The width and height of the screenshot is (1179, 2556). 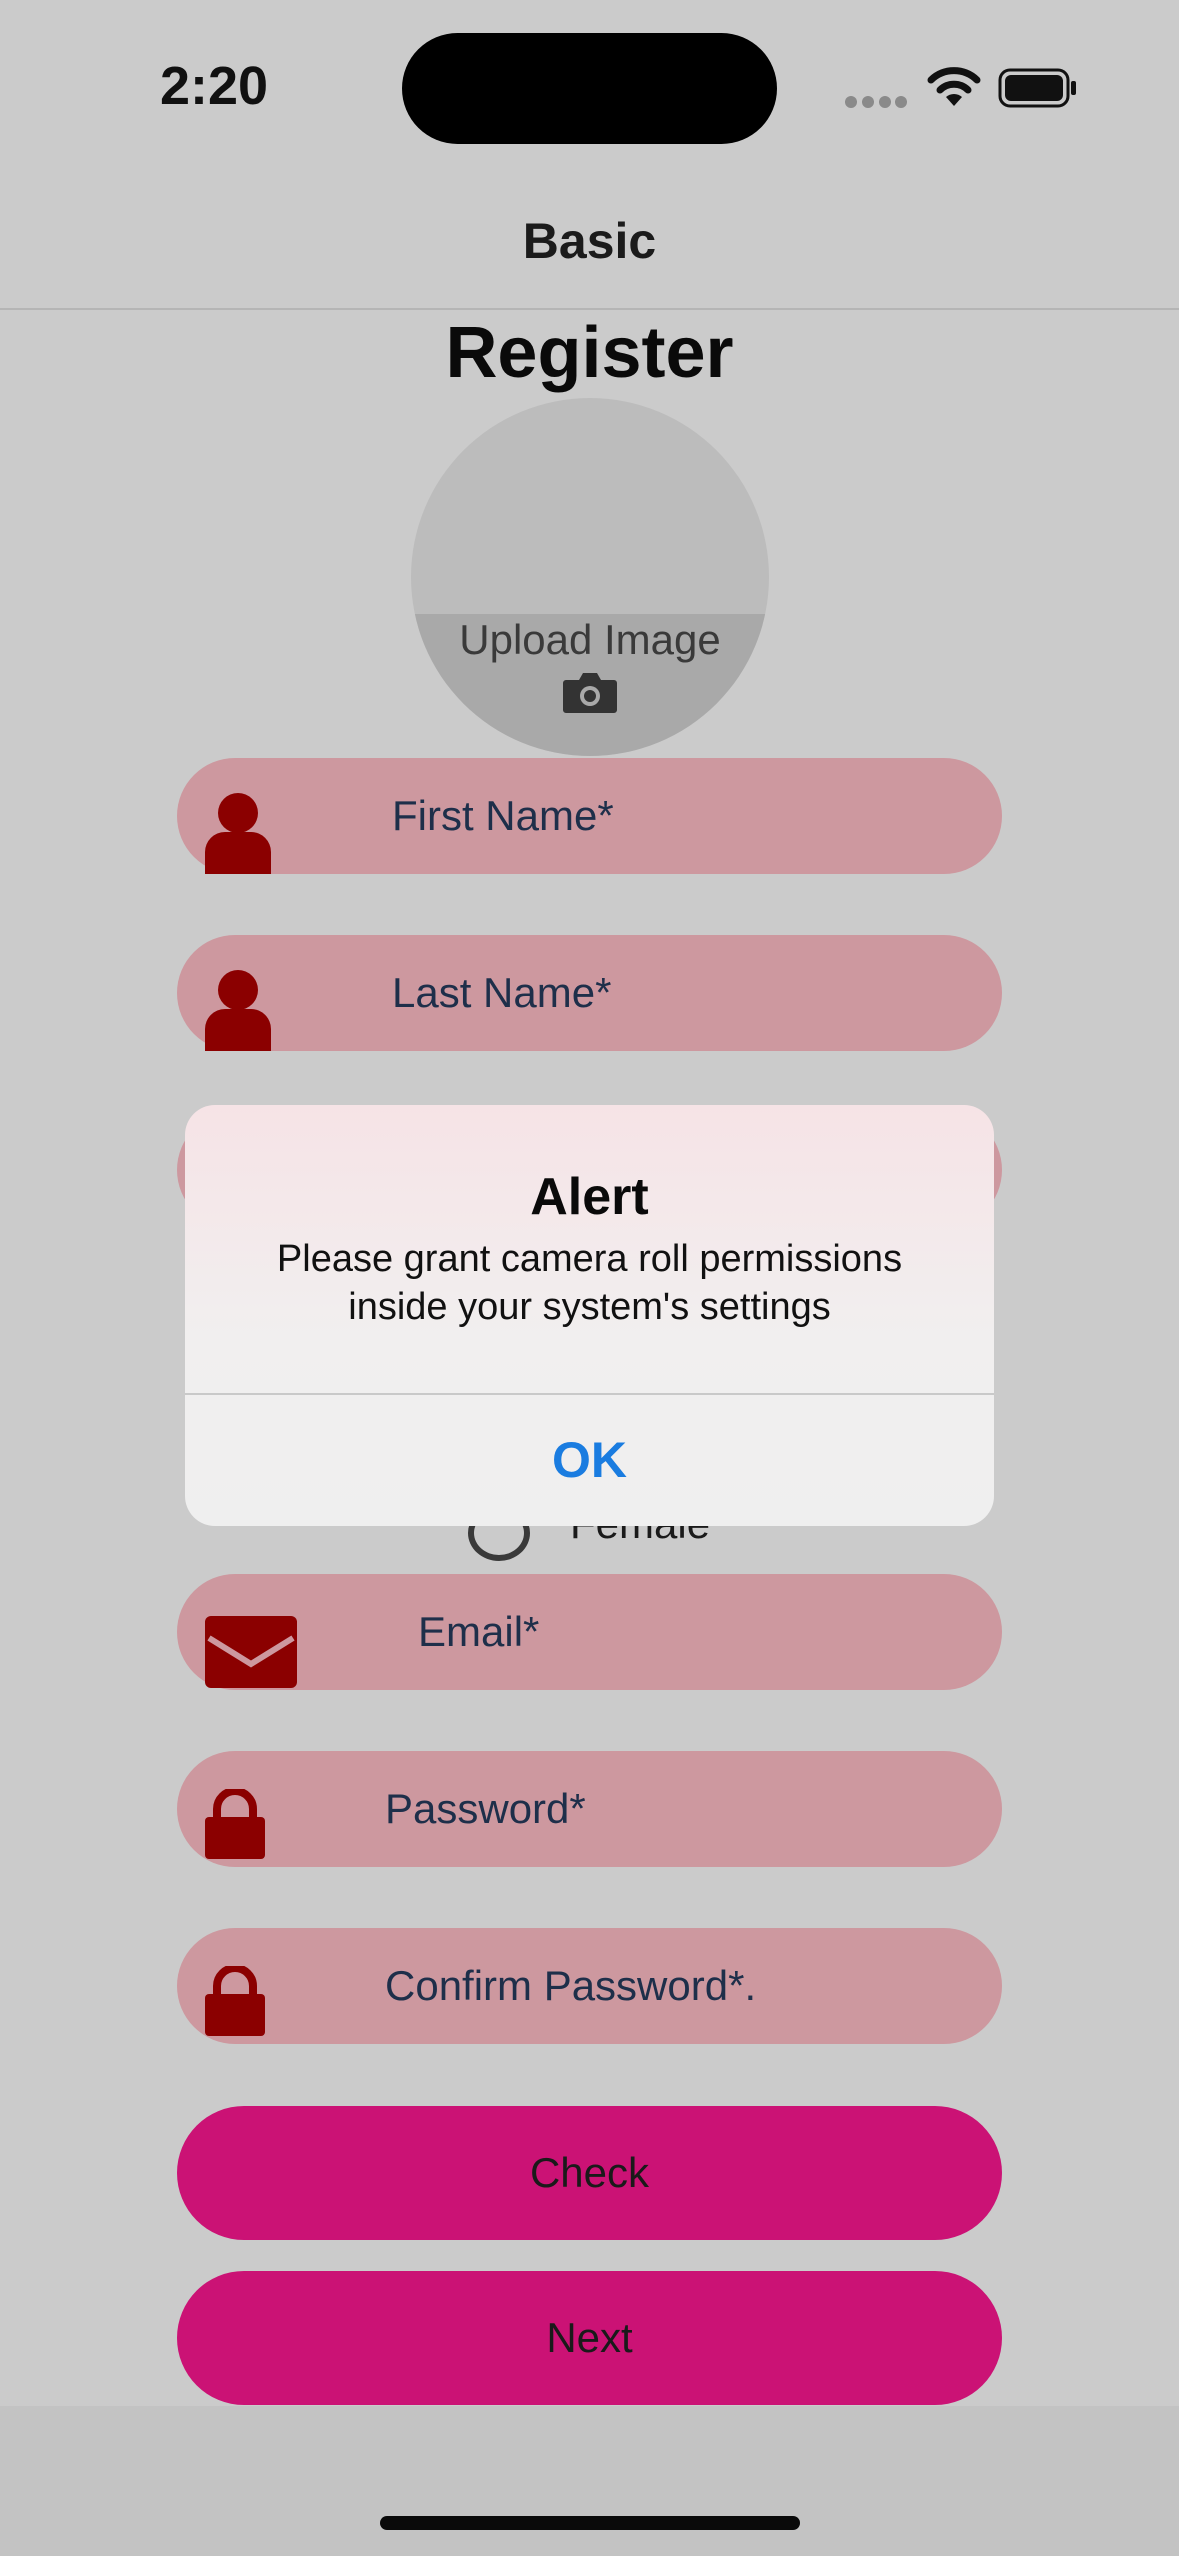 I want to click on check-button-label: Check, so click(x=589, y=2172).